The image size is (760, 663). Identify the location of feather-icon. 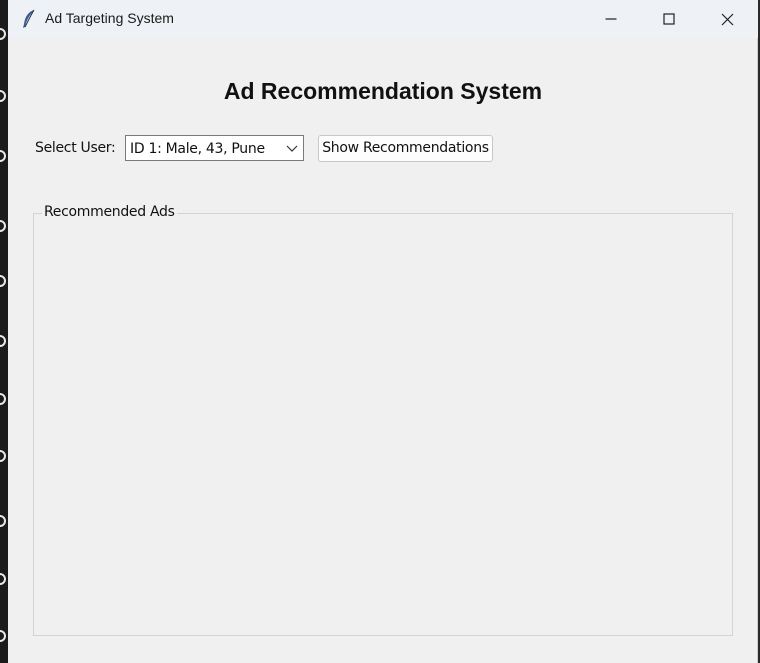
(29, 18).